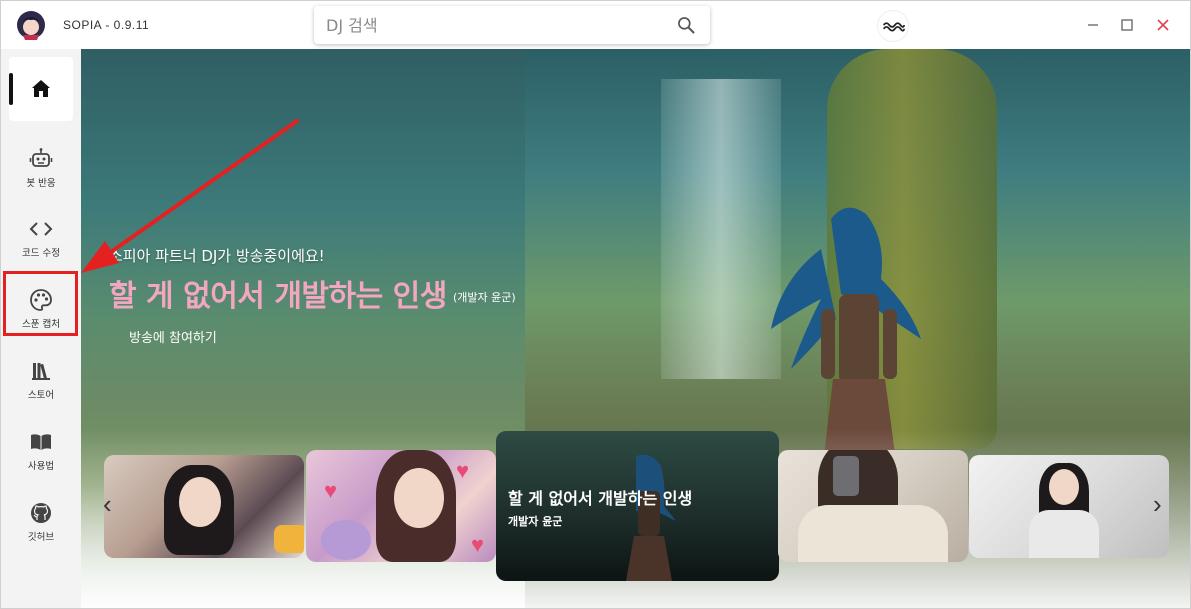 The image size is (1191, 609). I want to click on sidebar-item-store: 스토어, so click(41, 377).